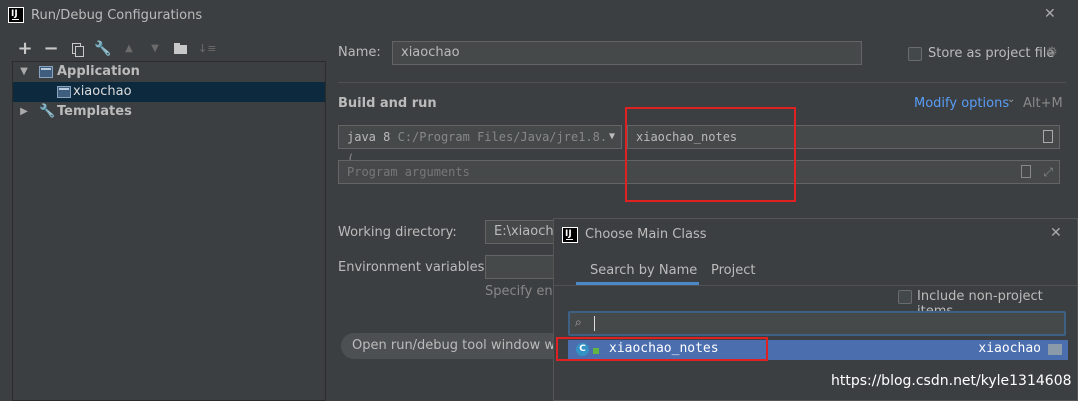 Image resolution: width=1078 pixels, height=401 pixels. What do you see at coordinates (117, 15) in the screenshot?
I see `window-title: Run/Debug Configurations` at bounding box center [117, 15].